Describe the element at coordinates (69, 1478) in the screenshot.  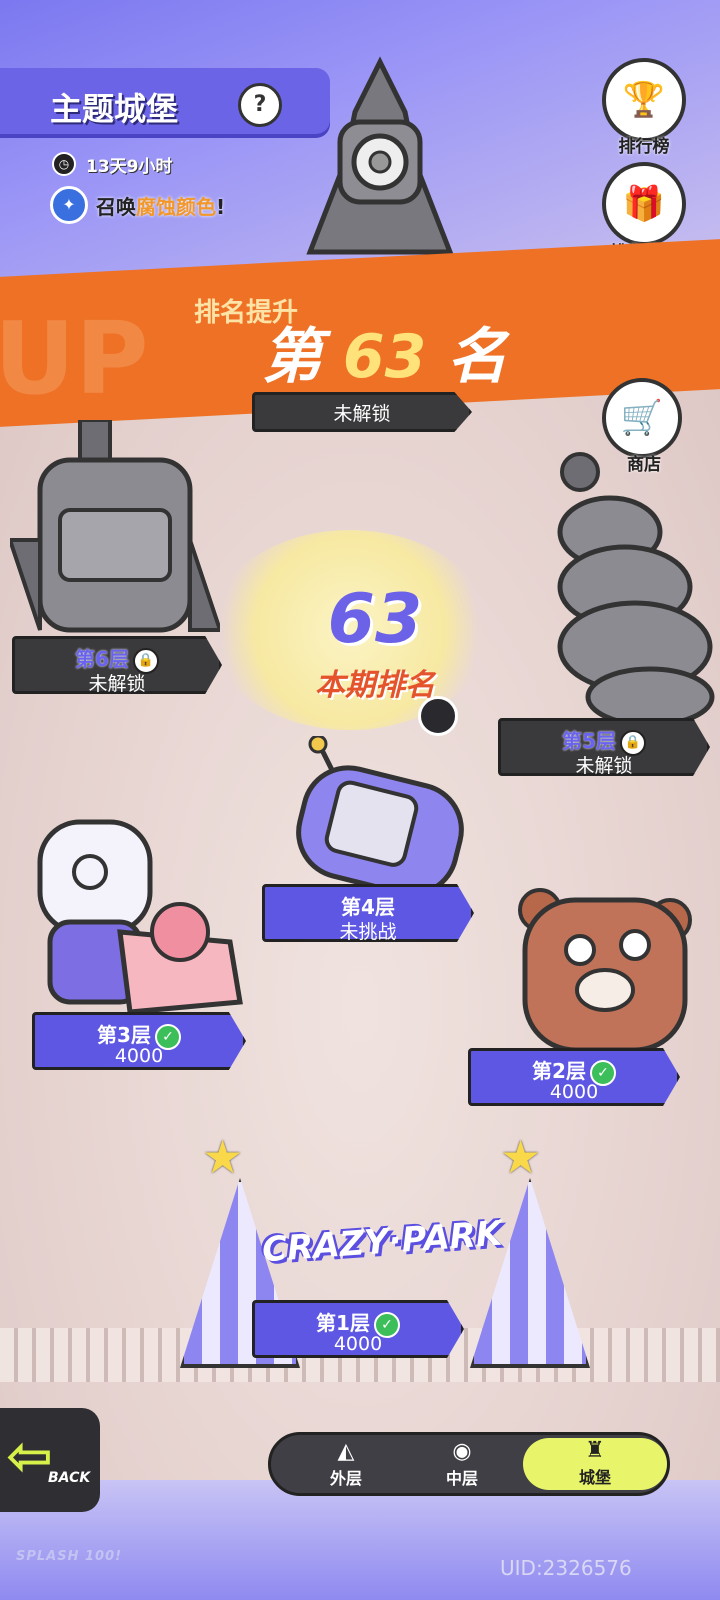
I see `back-label: BACK` at that location.